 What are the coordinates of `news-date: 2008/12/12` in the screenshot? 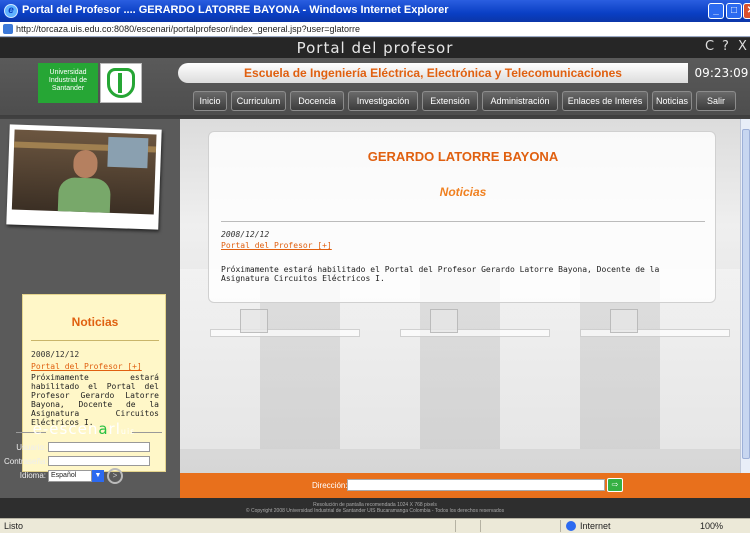 It's located at (245, 234).